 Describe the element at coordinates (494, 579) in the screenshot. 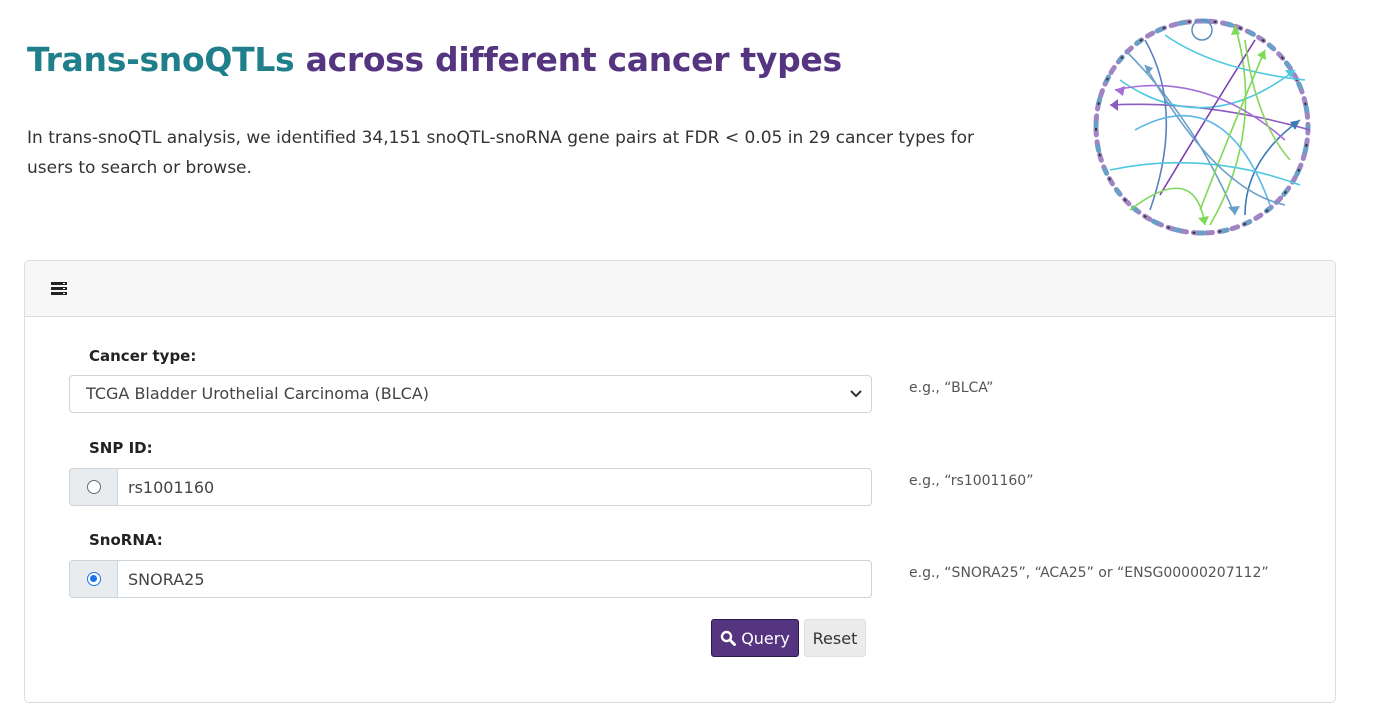

I see `snorna-input` at that location.